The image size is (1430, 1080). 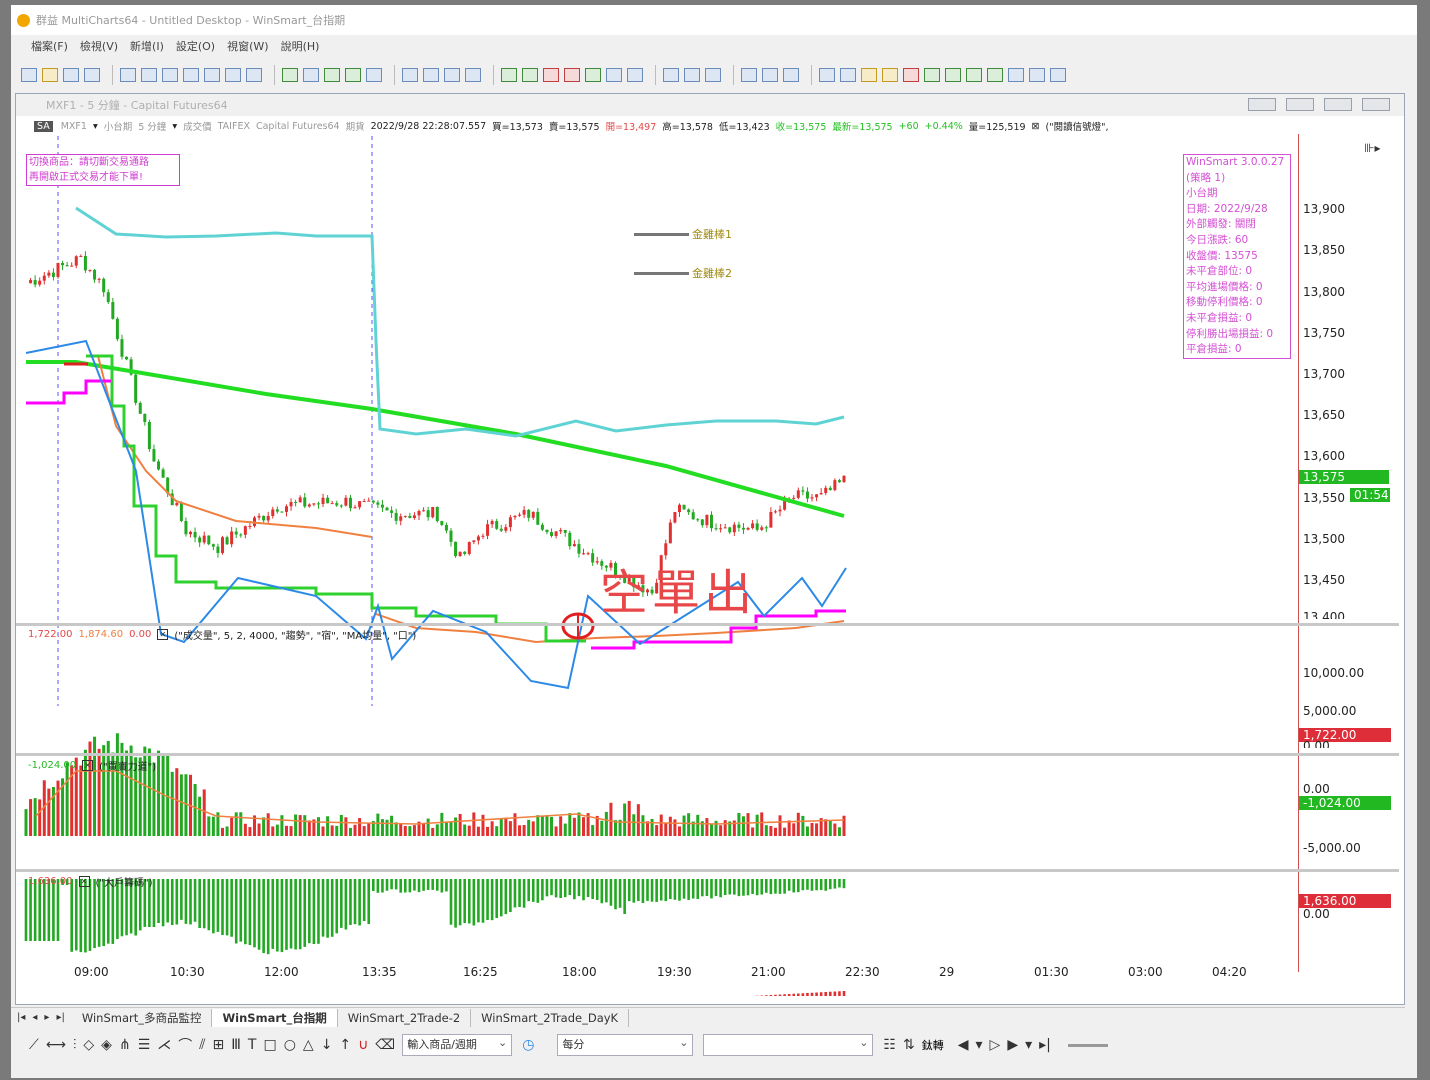 What do you see at coordinates (1016, 75) in the screenshot?
I see `magnifier-icon` at bounding box center [1016, 75].